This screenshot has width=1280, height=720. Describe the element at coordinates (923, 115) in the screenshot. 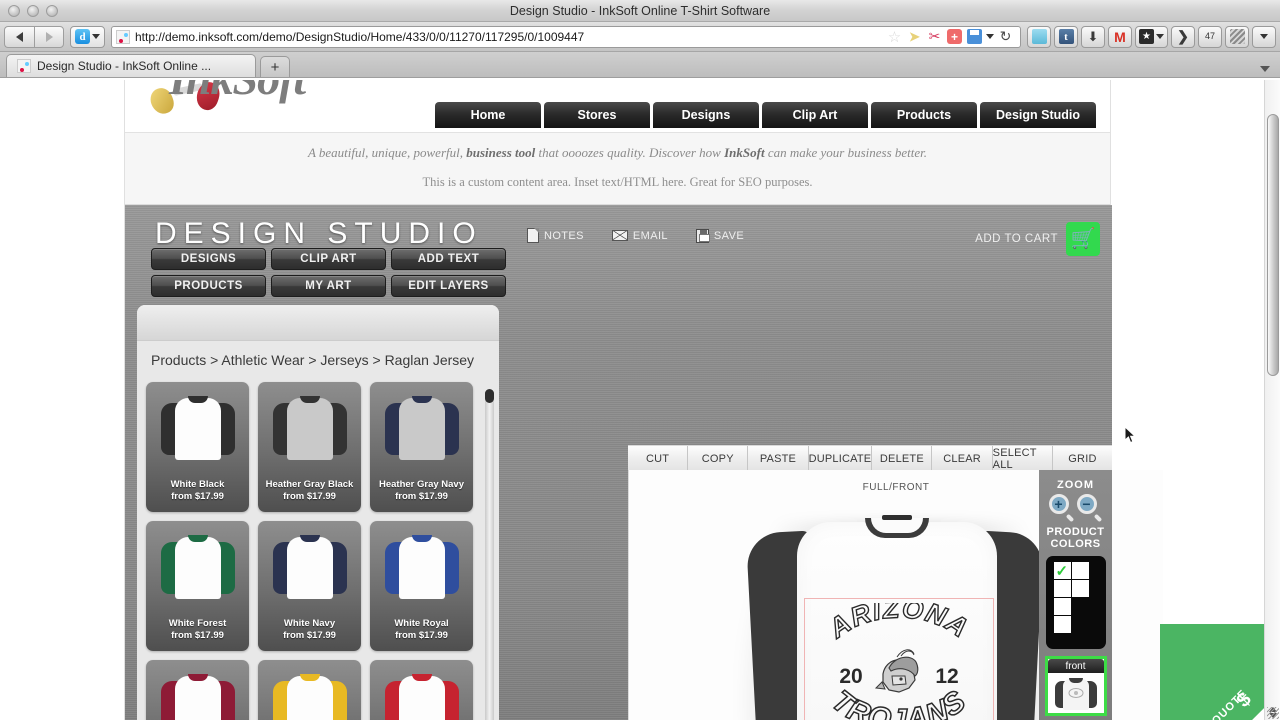

I see `nav-item-products: Products` at that location.